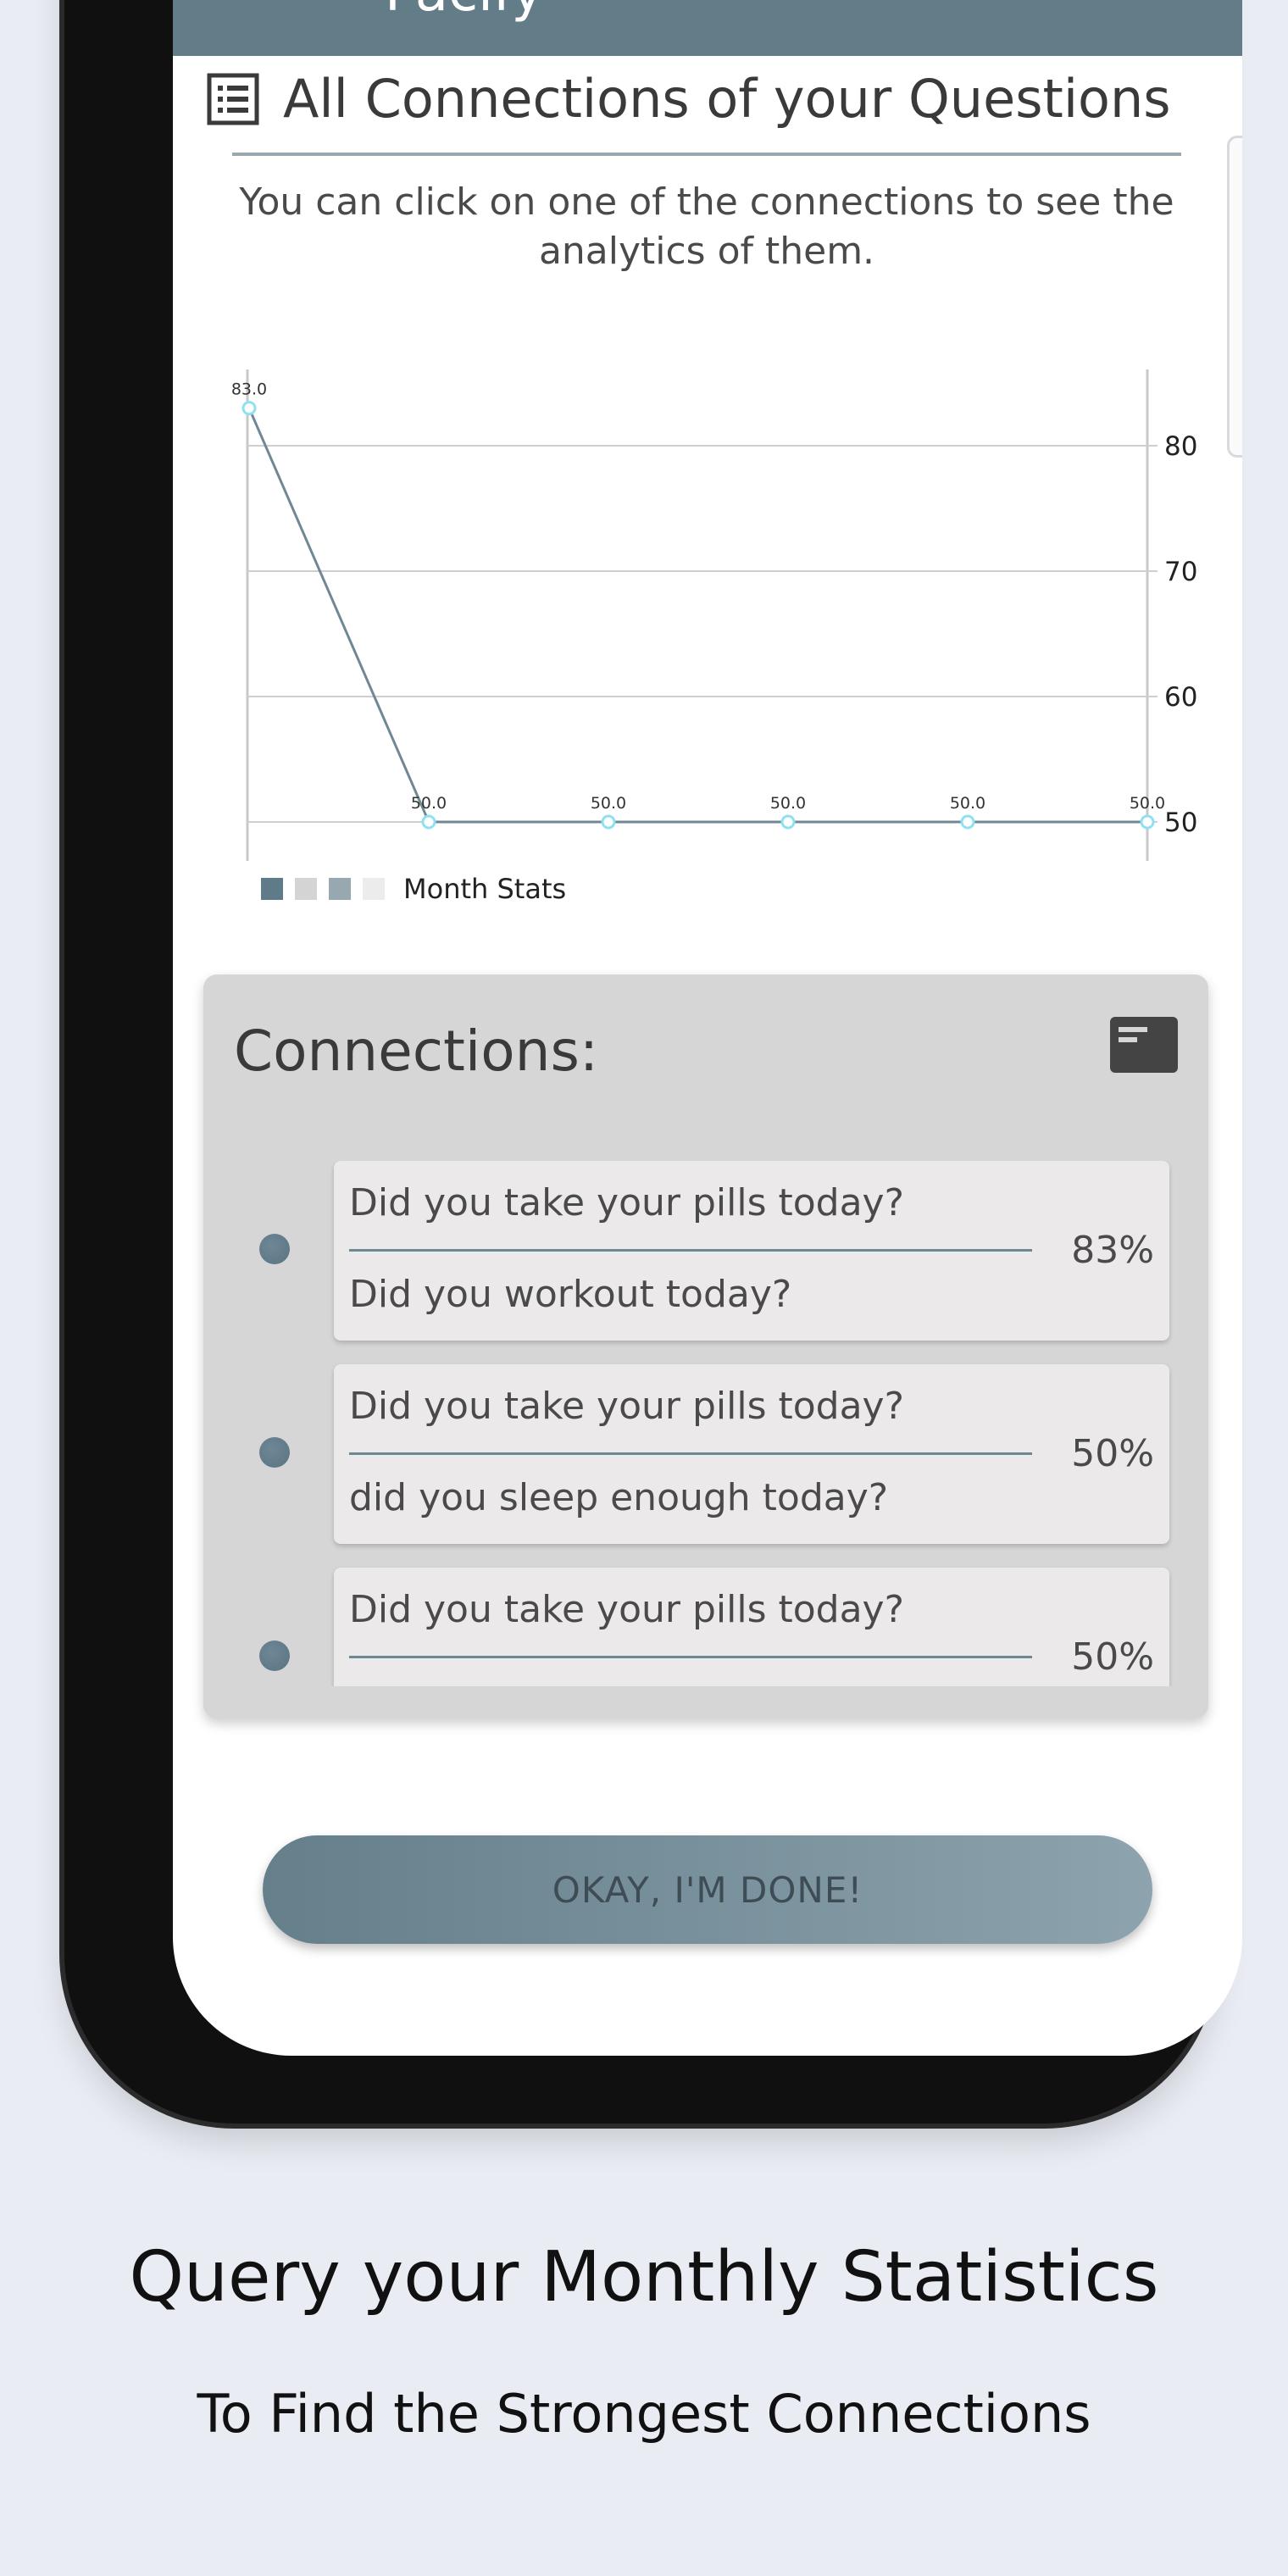  What do you see at coordinates (706, 154) in the screenshot?
I see `header-divider` at bounding box center [706, 154].